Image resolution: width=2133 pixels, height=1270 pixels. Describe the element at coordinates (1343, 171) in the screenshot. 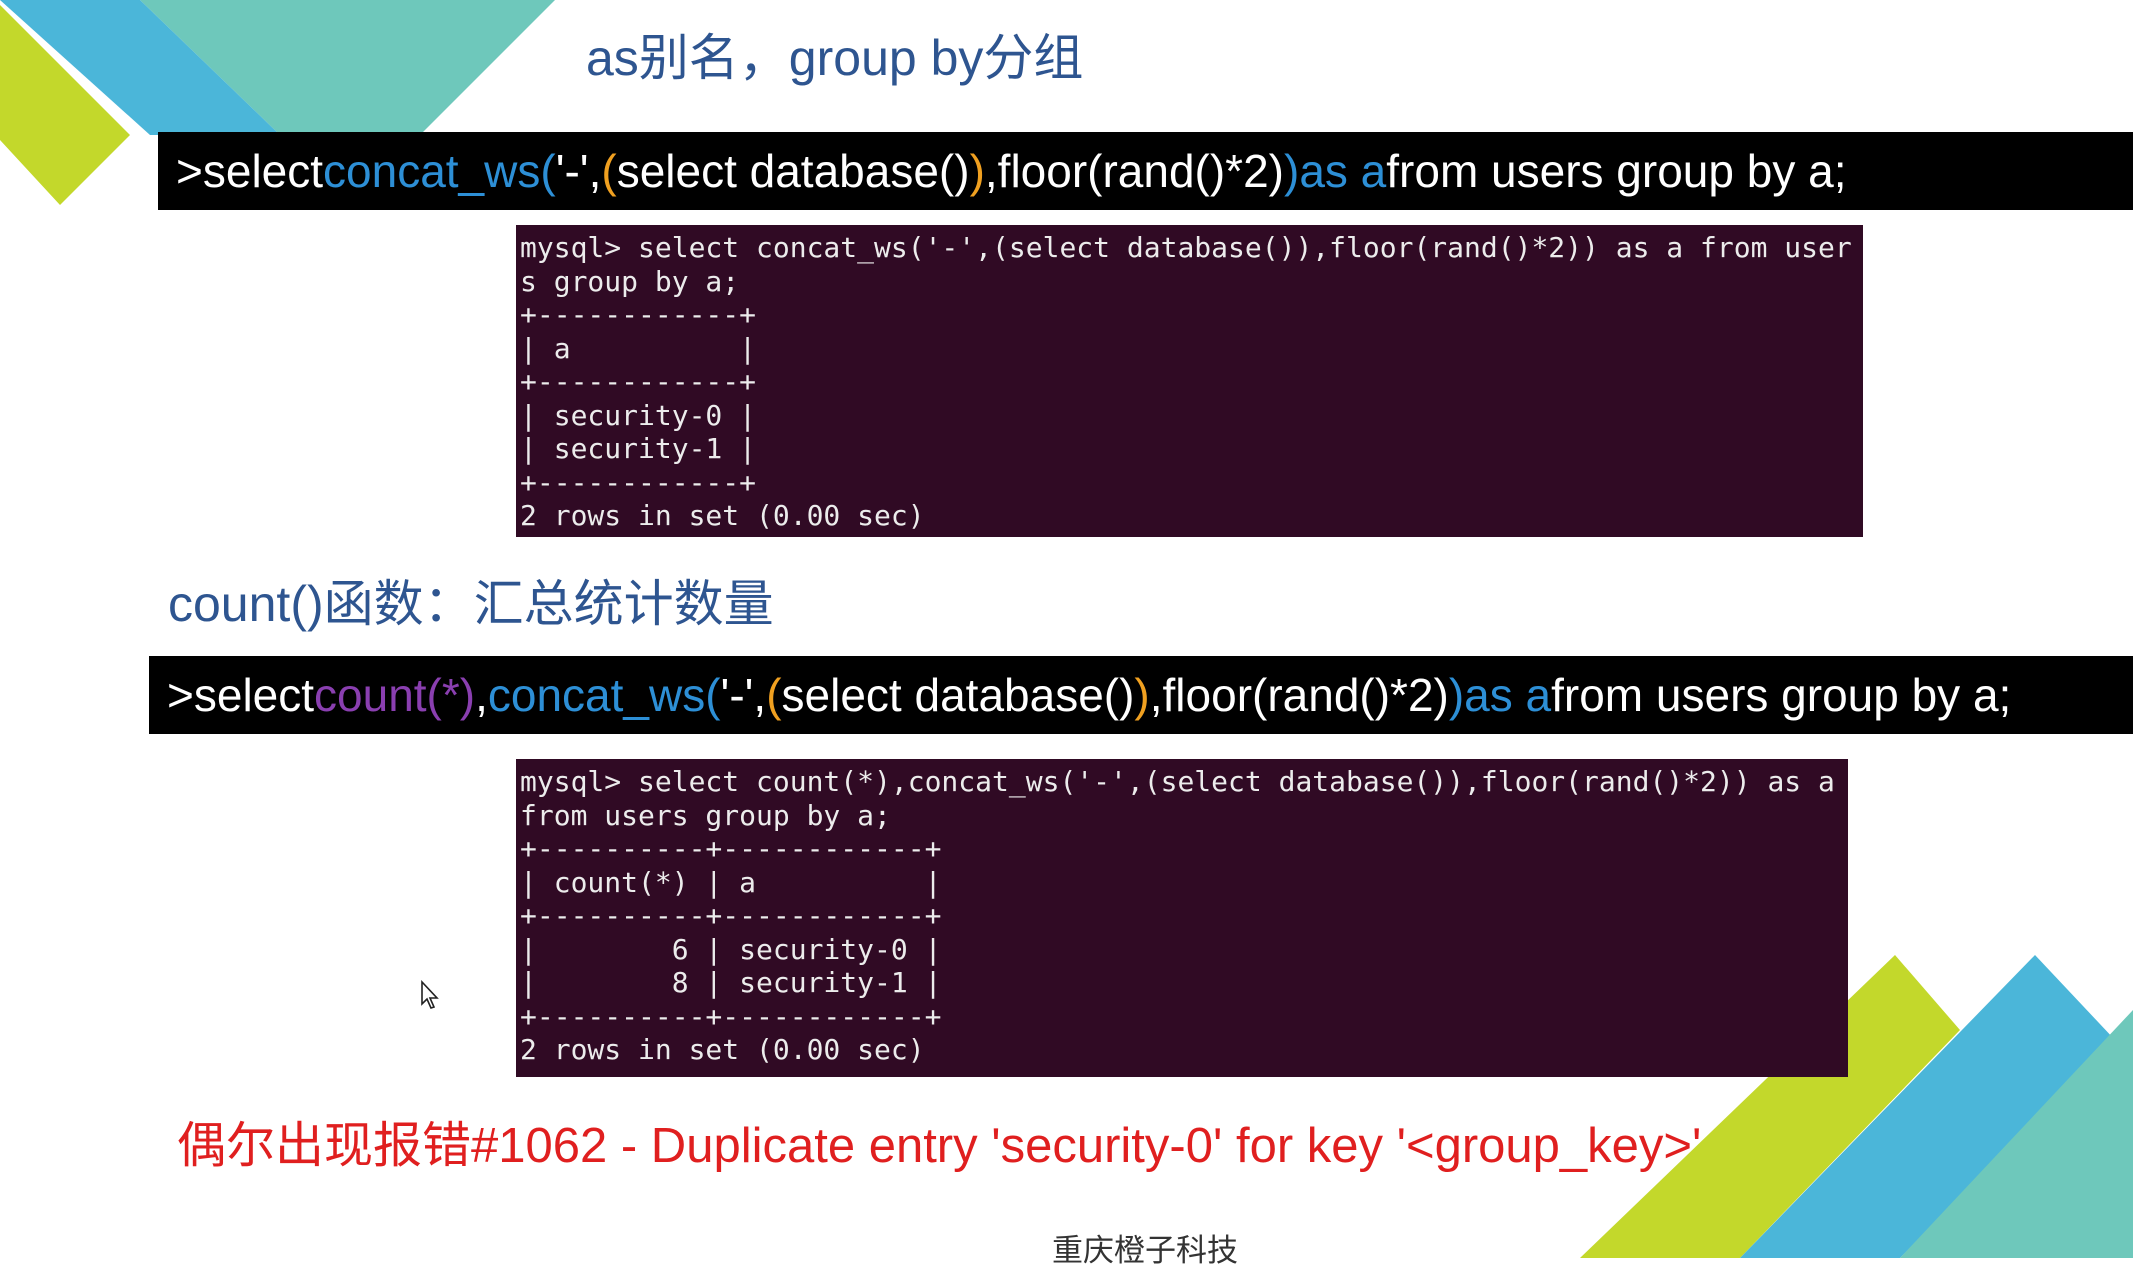

I see `cmd1-alias: as a` at that location.